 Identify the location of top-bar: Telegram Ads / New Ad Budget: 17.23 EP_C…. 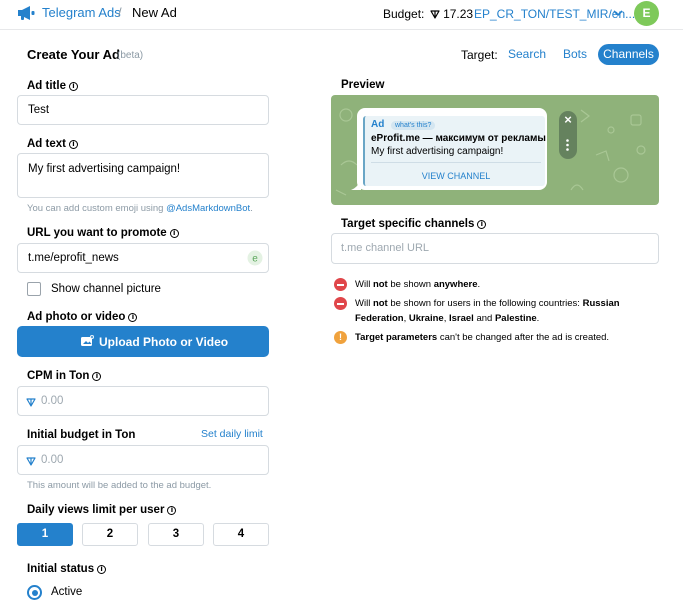
(341, 15).